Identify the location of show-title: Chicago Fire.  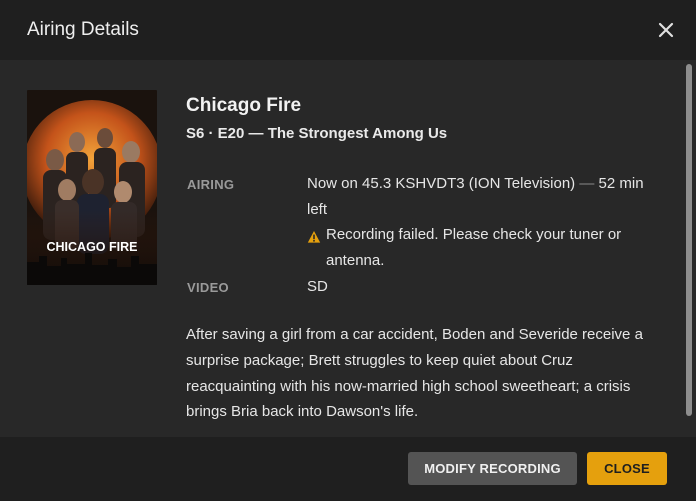
(244, 105).